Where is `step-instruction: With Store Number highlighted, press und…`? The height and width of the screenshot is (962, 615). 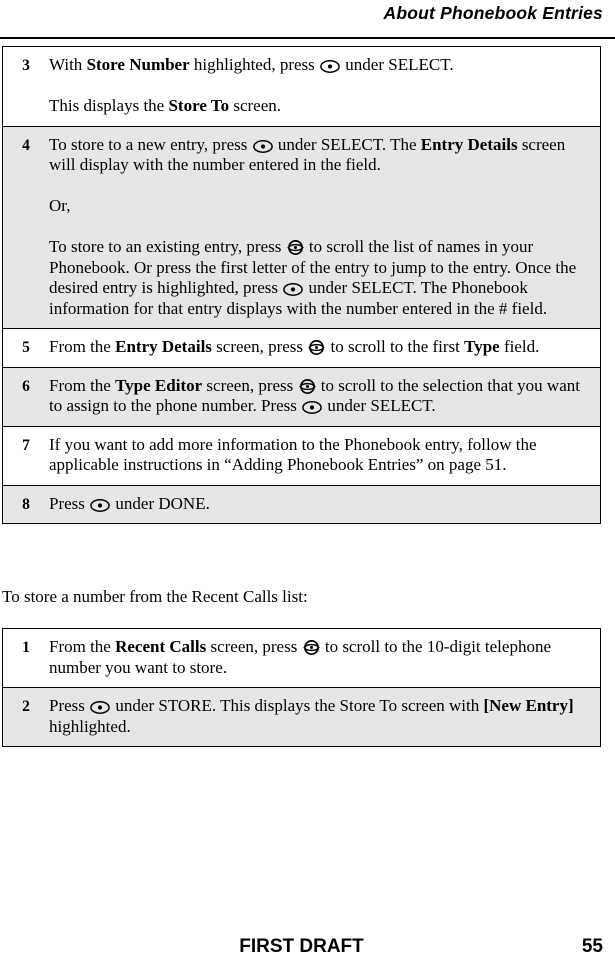 step-instruction: With Store Number highlighted, press und… is located at coordinates (325, 86).